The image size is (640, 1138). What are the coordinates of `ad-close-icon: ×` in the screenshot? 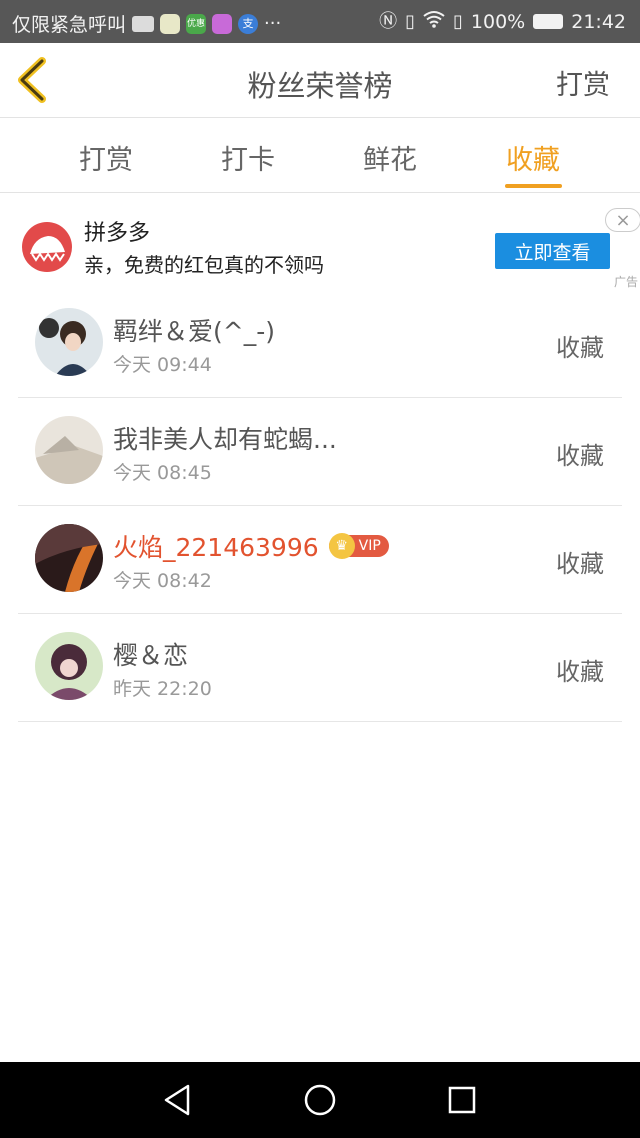 It's located at (622, 220).